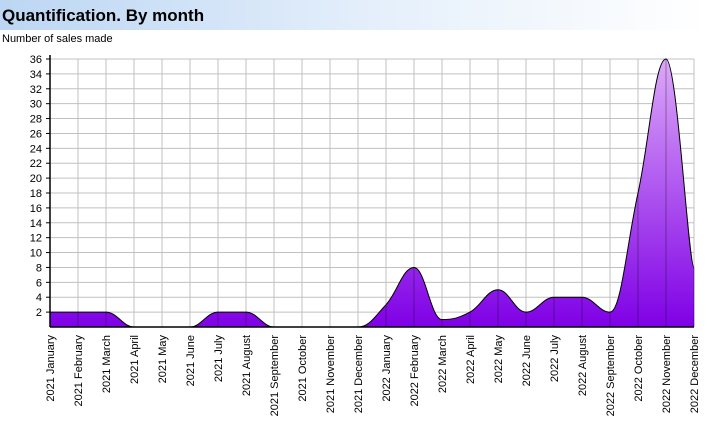 This screenshot has height=432, width=707. What do you see at coordinates (499, 359) in the screenshot?
I see `x-tick-label: 2022 May` at bounding box center [499, 359].